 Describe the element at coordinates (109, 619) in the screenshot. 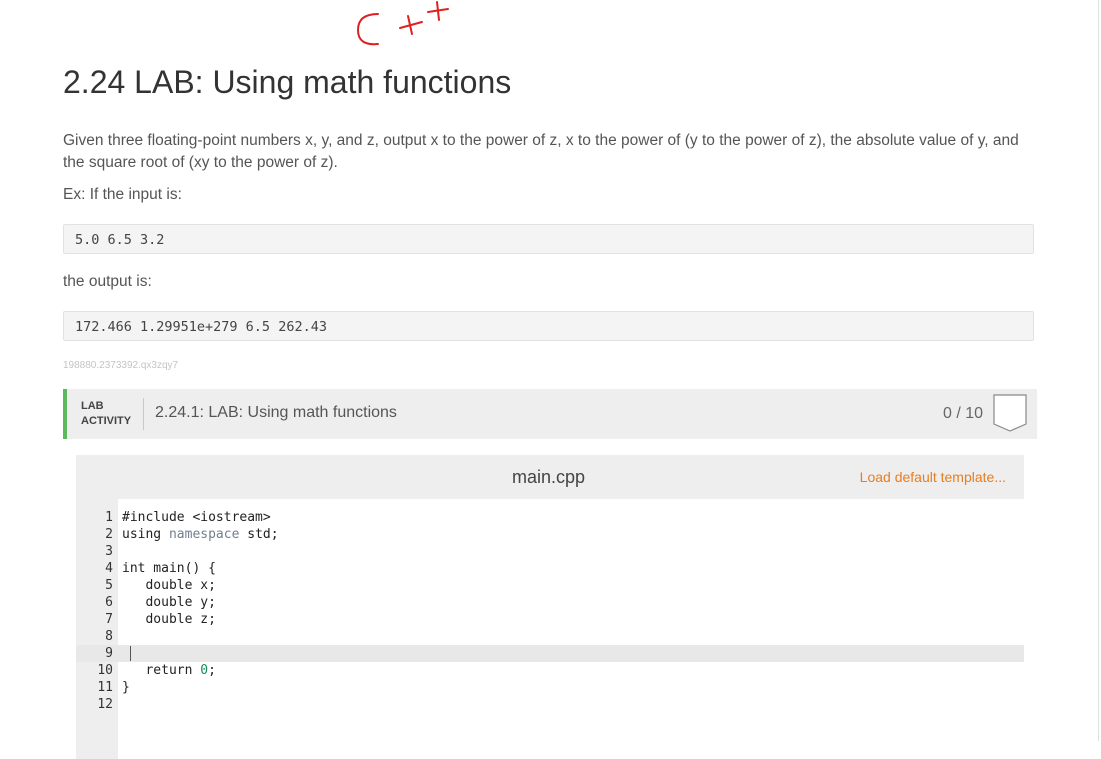

I see `line-number: 7` at that location.